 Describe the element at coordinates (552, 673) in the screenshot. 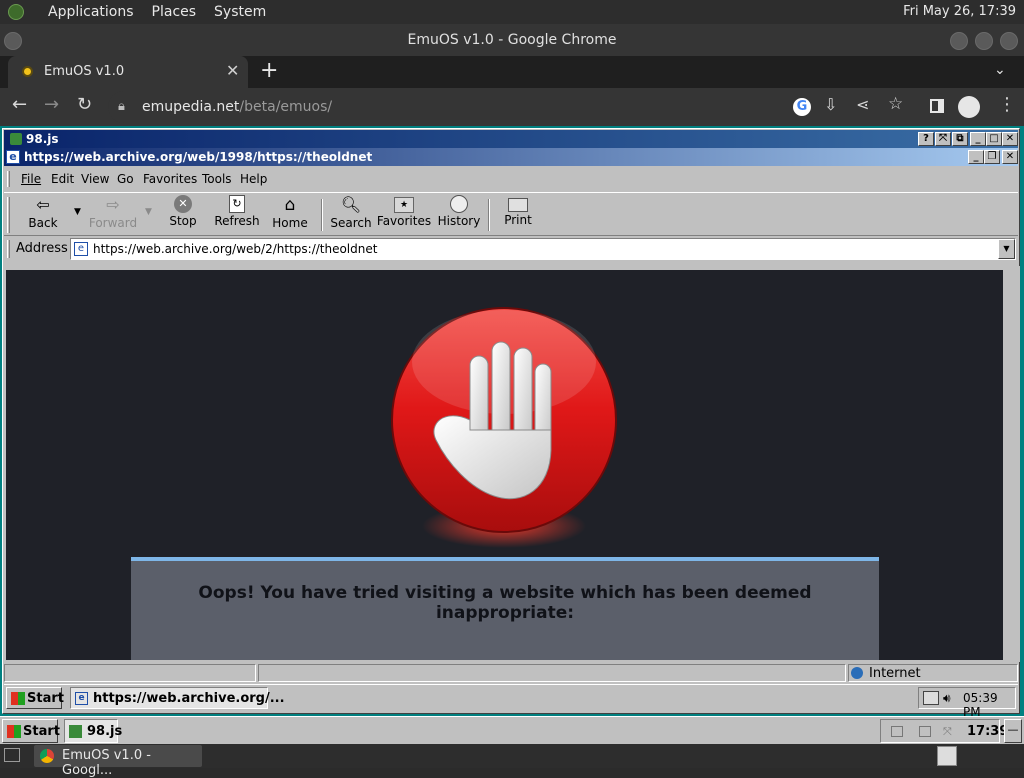

I see `status-progress-pane` at that location.